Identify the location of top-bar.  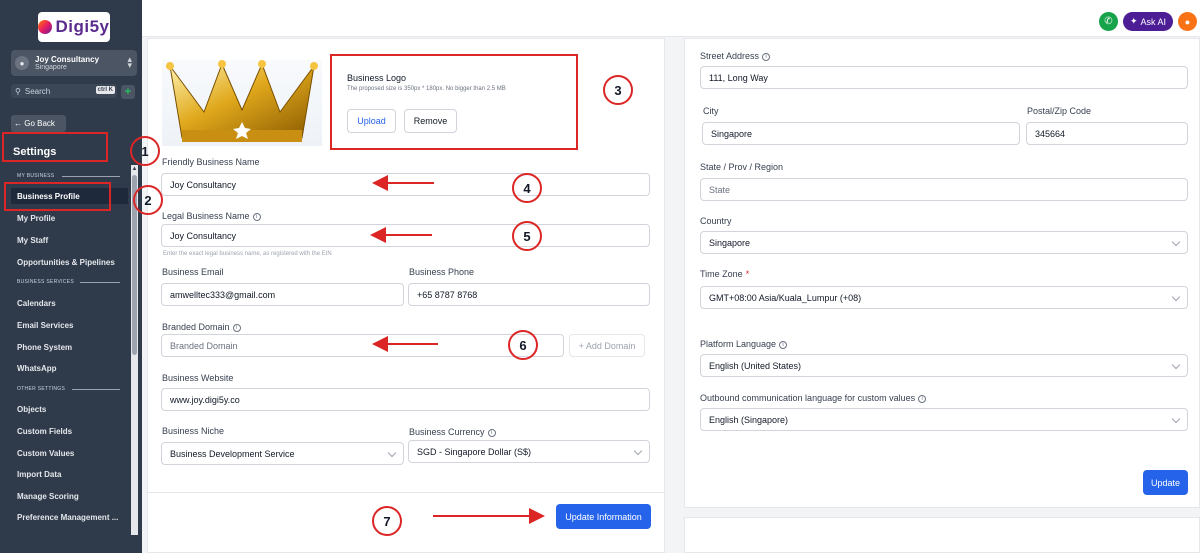
(671, 18).